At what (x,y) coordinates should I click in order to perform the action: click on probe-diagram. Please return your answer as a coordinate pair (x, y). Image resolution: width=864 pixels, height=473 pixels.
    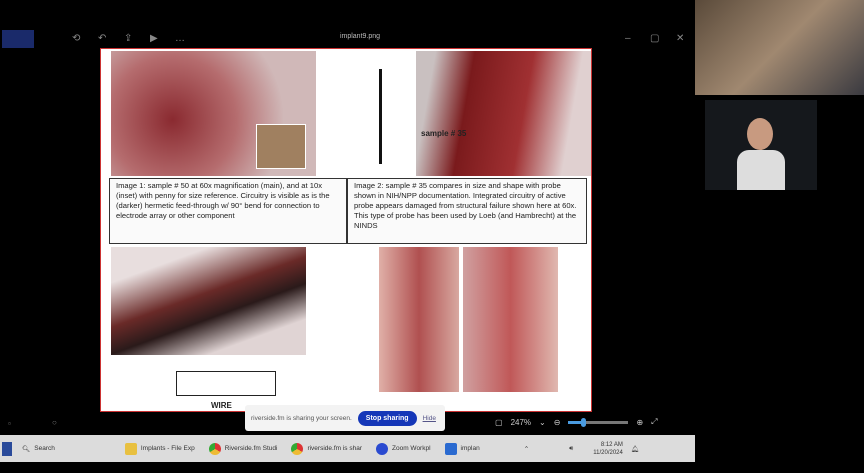
    Looking at the image, I should click on (380, 116).